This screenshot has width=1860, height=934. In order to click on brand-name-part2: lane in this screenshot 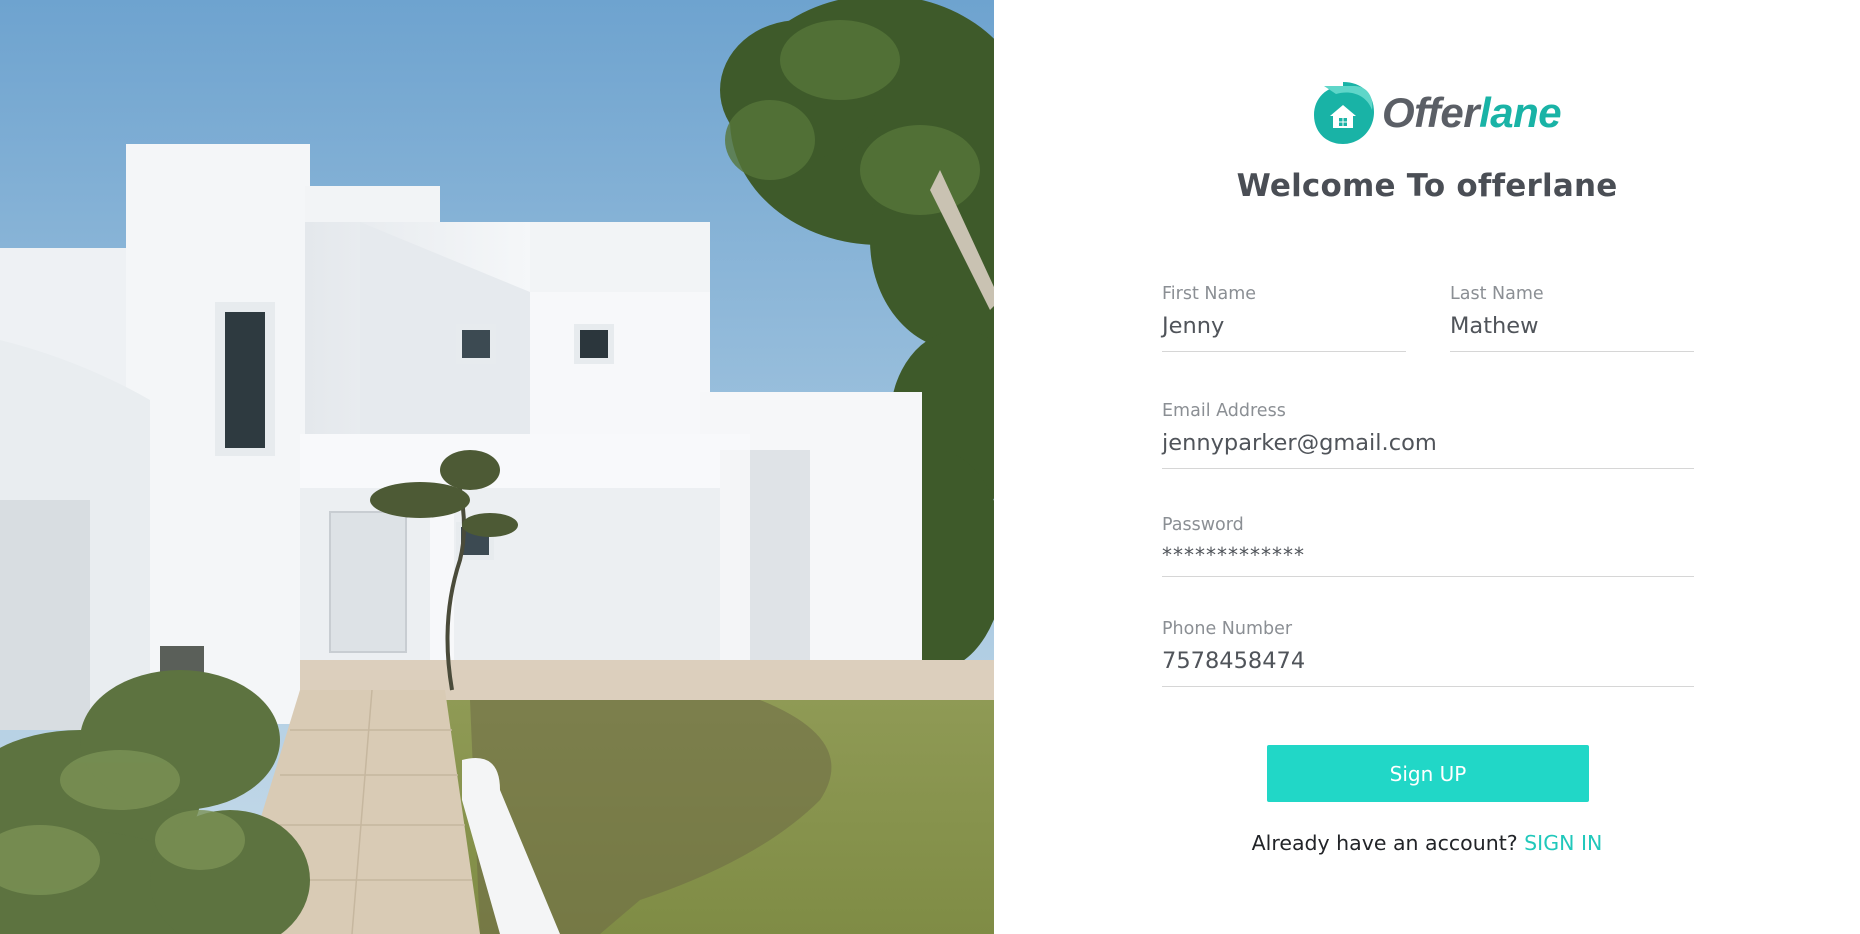, I will do `click(1520, 112)`.